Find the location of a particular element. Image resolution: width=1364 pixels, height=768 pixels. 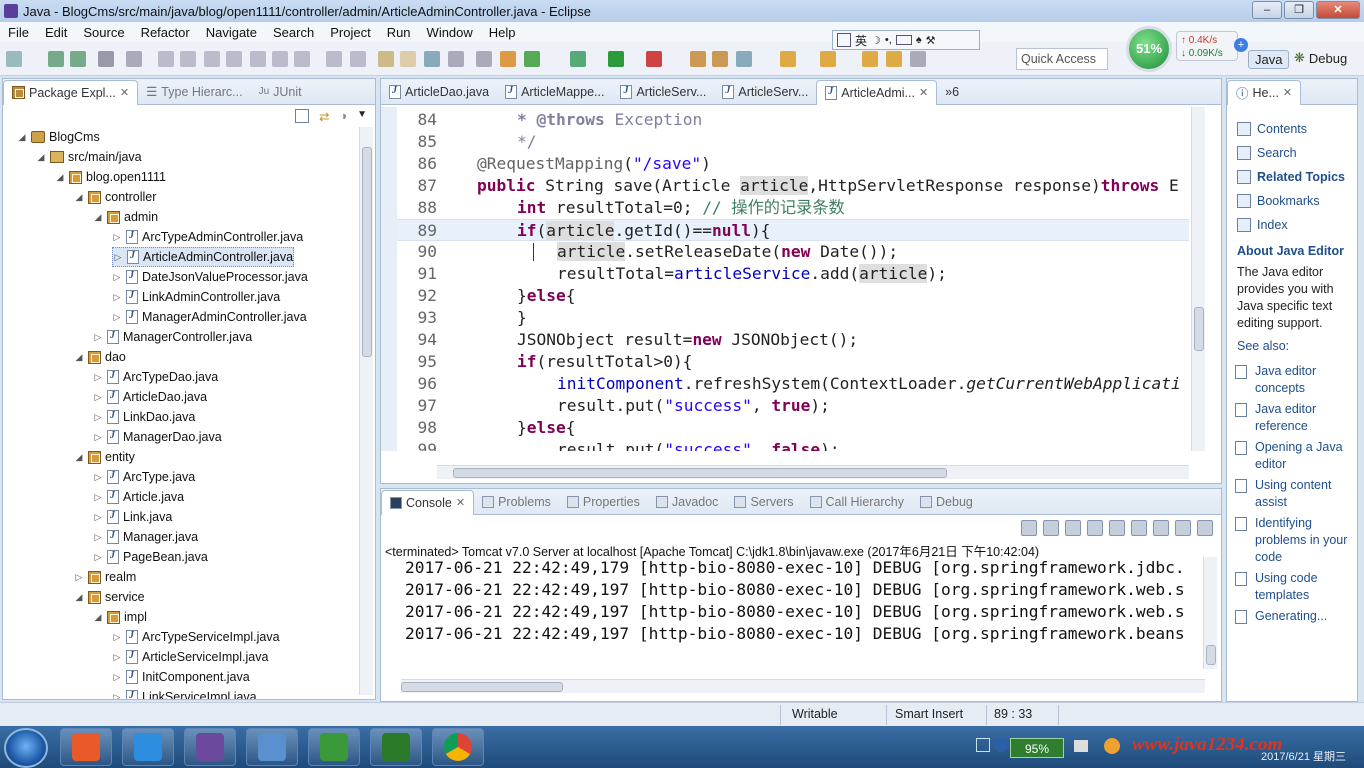

java-perspective-button: Java is located at coordinates (1269, 59).